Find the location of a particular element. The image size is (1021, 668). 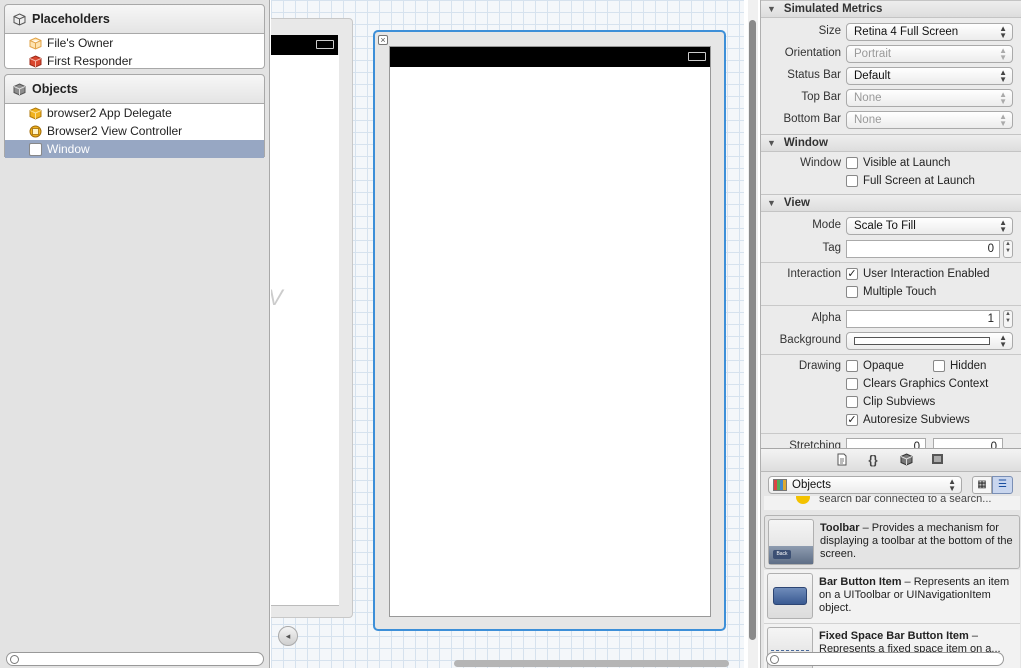

outline-item-app-delegate: browser2 App Delegate is located at coordinates (134, 113).